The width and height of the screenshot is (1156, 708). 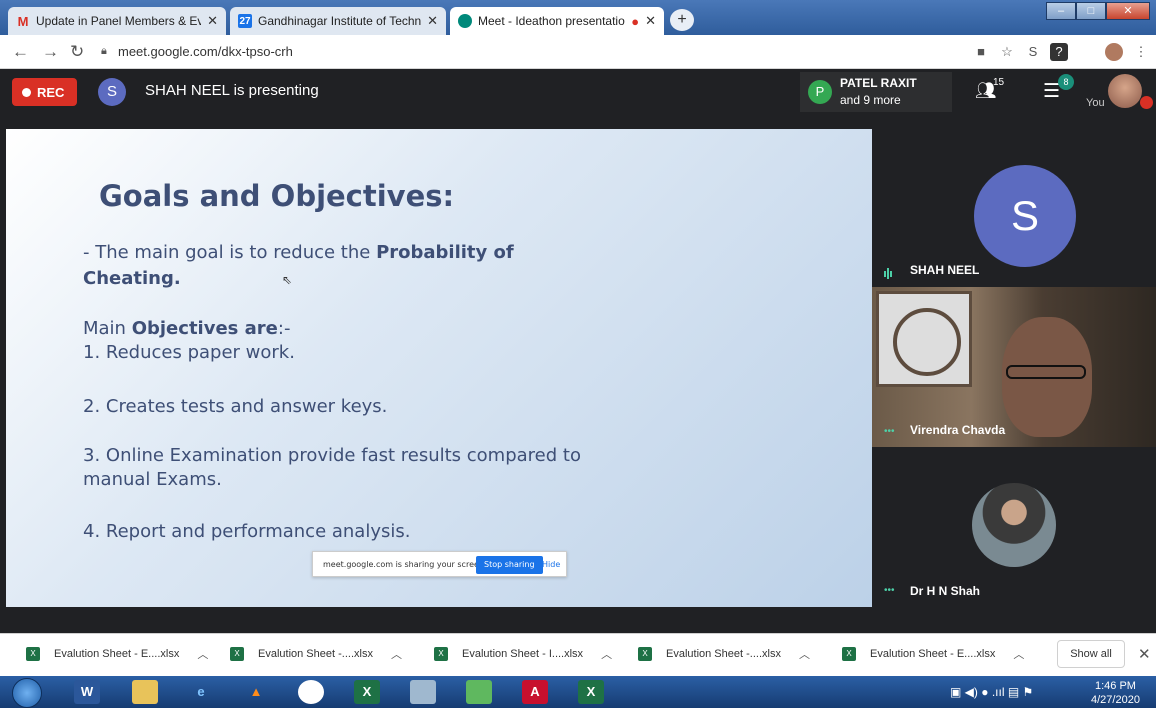 What do you see at coordinates (924, 339) in the screenshot?
I see `wall-decor-image` at bounding box center [924, 339].